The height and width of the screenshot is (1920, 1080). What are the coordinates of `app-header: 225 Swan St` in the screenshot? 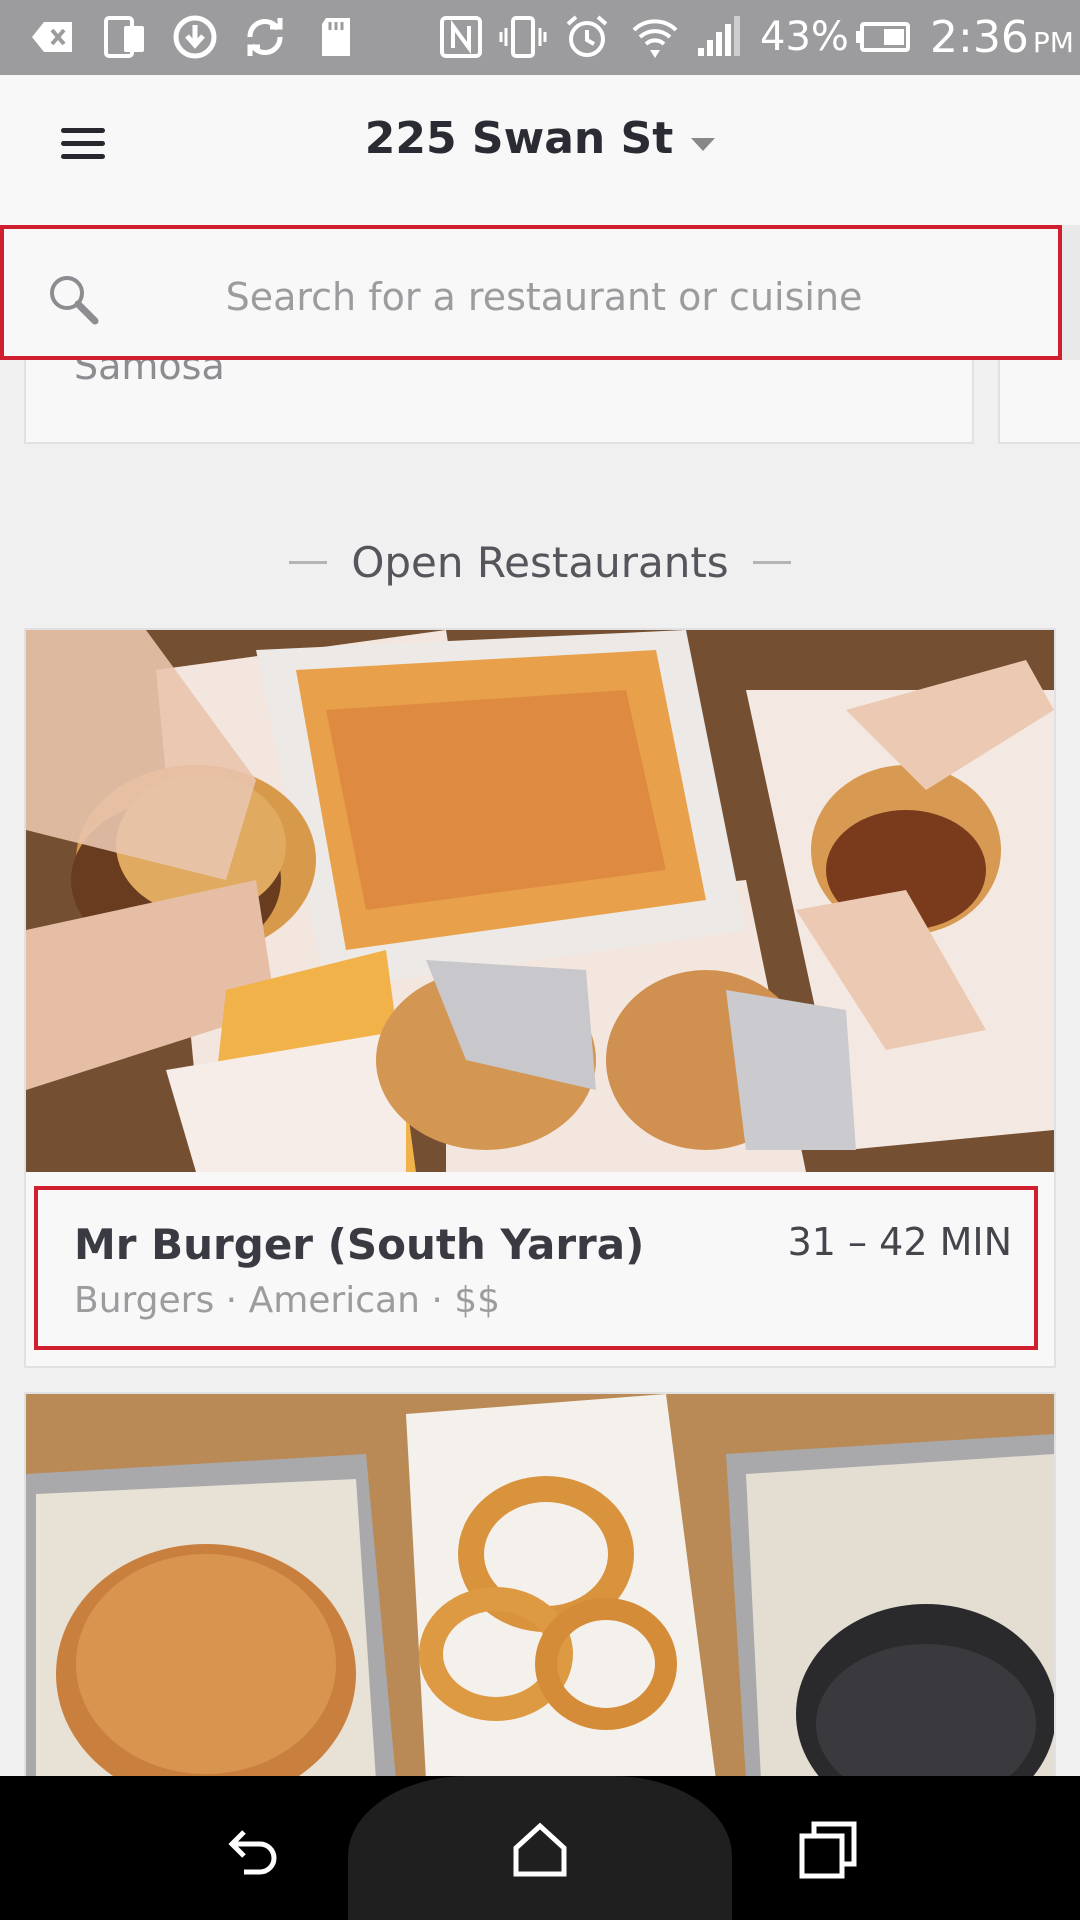 It's located at (540, 150).